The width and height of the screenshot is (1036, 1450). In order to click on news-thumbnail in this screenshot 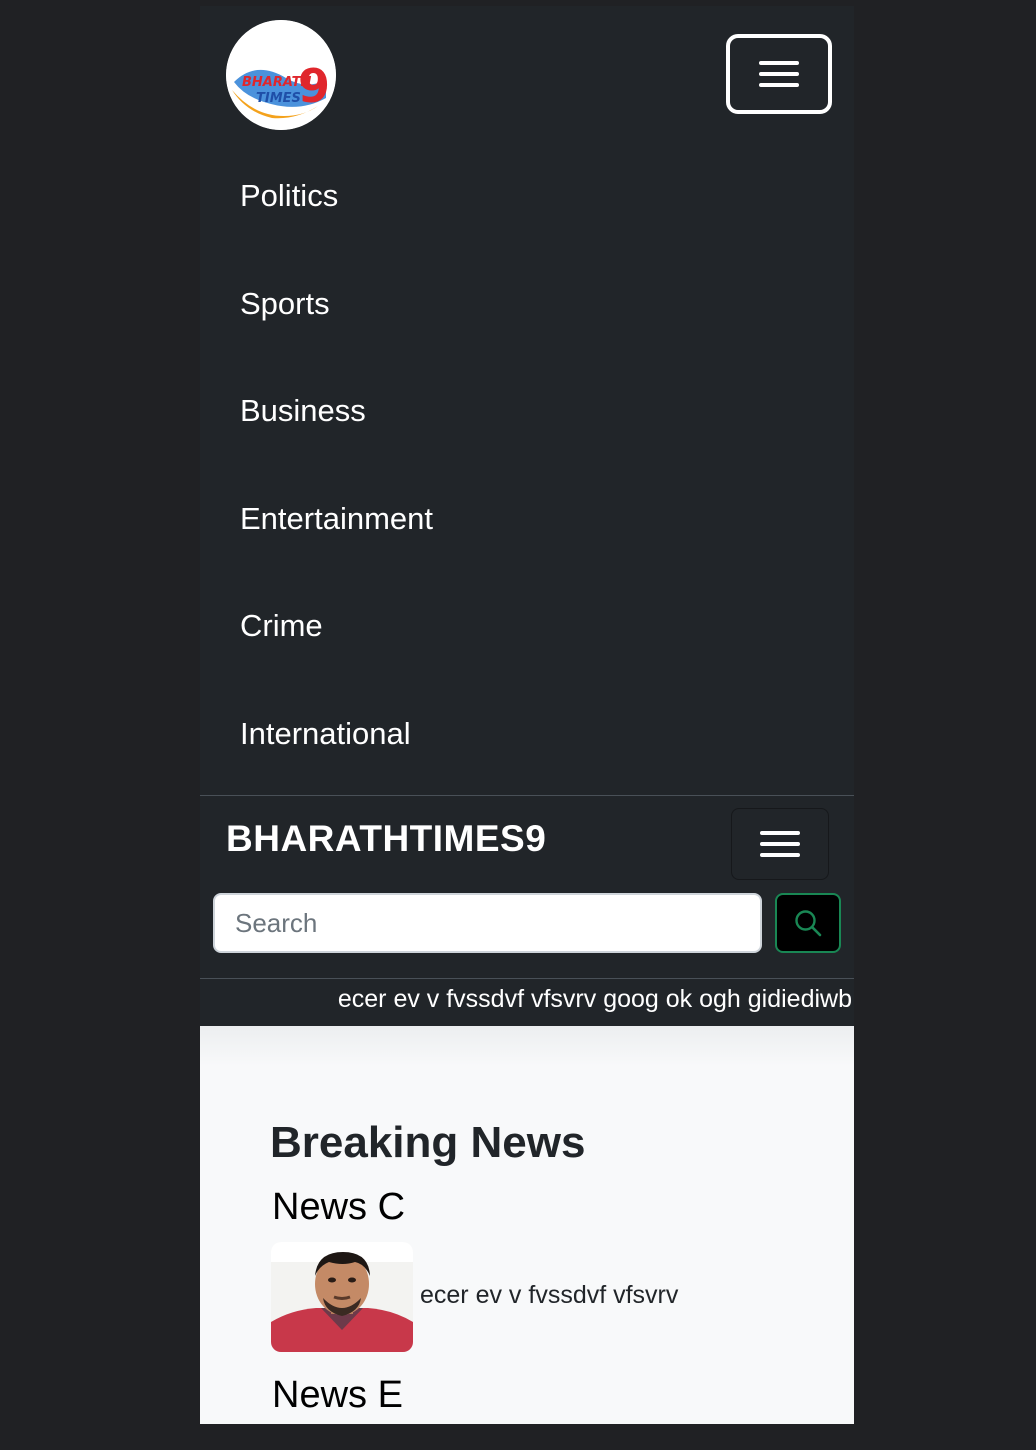, I will do `click(342, 1297)`.